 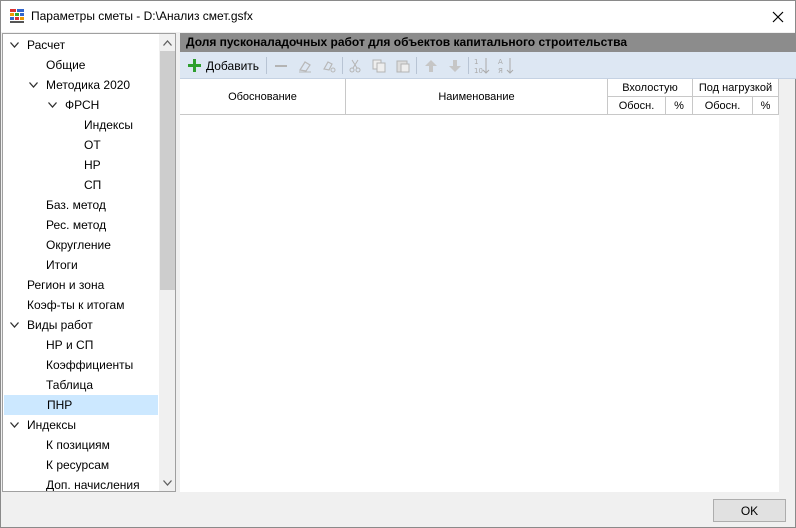 I want to click on sort-alpha-icon: A Я, so click(x=506, y=66).